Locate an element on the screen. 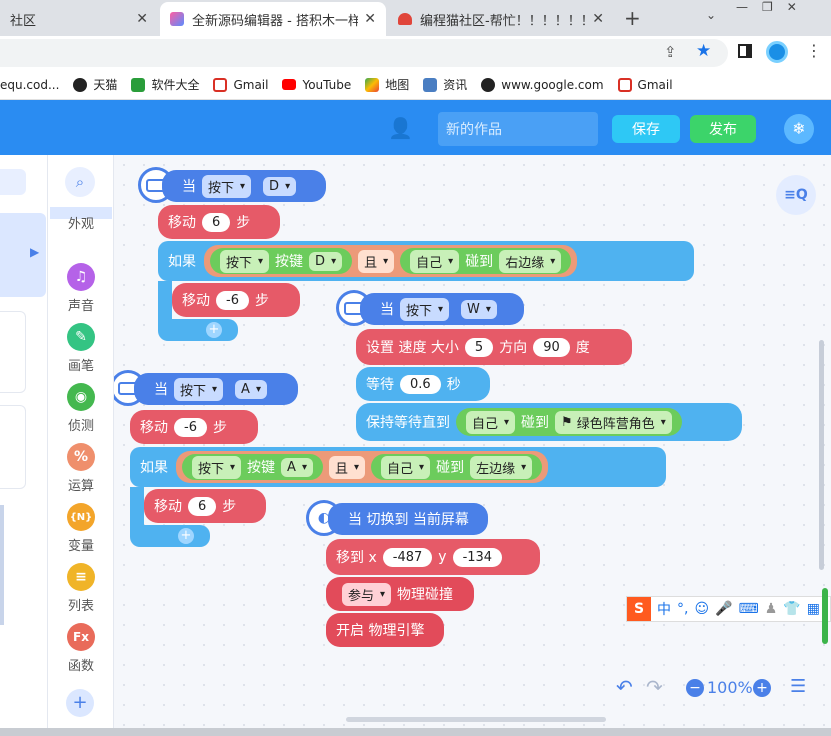  category-pen: ✎ 画笔 is located at coordinates (81, 348).